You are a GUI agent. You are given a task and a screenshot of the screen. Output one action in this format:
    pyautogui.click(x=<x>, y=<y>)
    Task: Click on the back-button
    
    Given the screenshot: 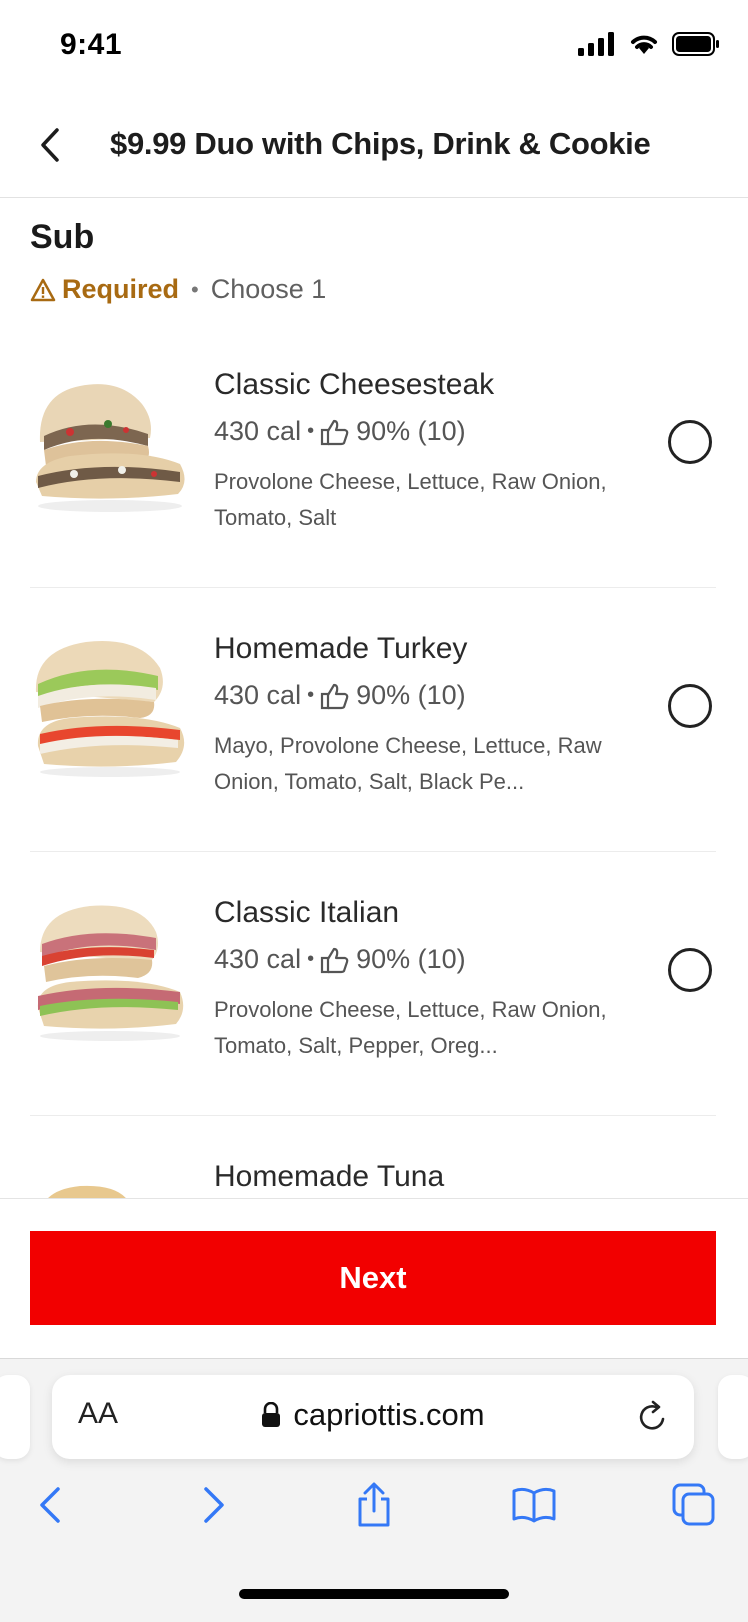 What is the action you would take?
    pyautogui.click(x=50, y=145)
    